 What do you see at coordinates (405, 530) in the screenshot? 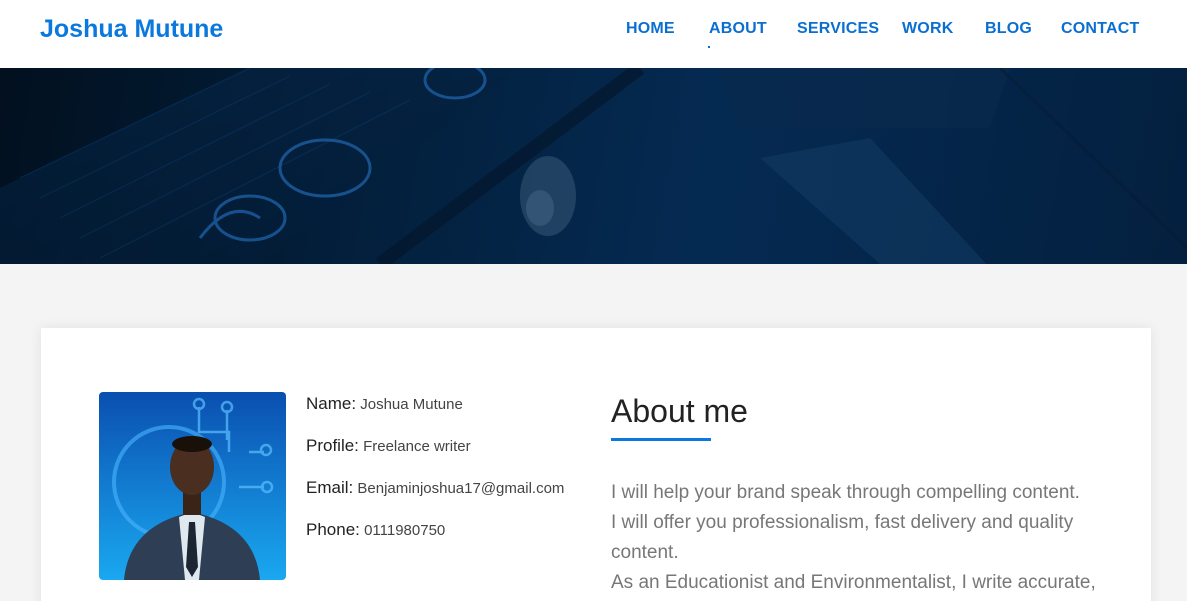
I see `phone-value: 0111980750` at bounding box center [405, 530].